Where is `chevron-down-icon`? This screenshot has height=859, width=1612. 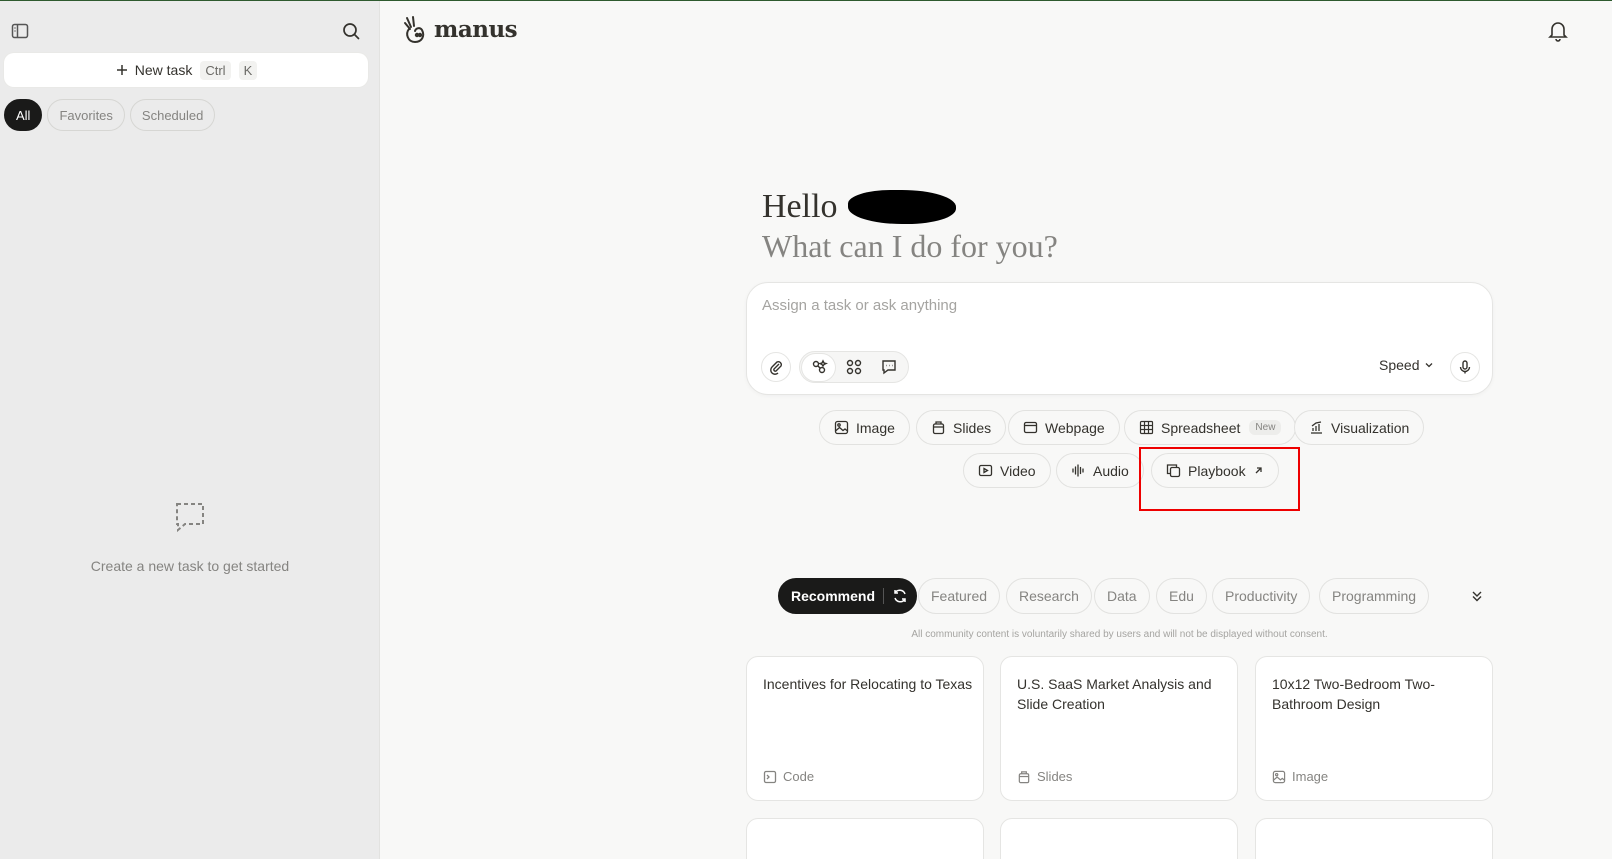 chevron-down-icon is located at coordinates (1429, 365).